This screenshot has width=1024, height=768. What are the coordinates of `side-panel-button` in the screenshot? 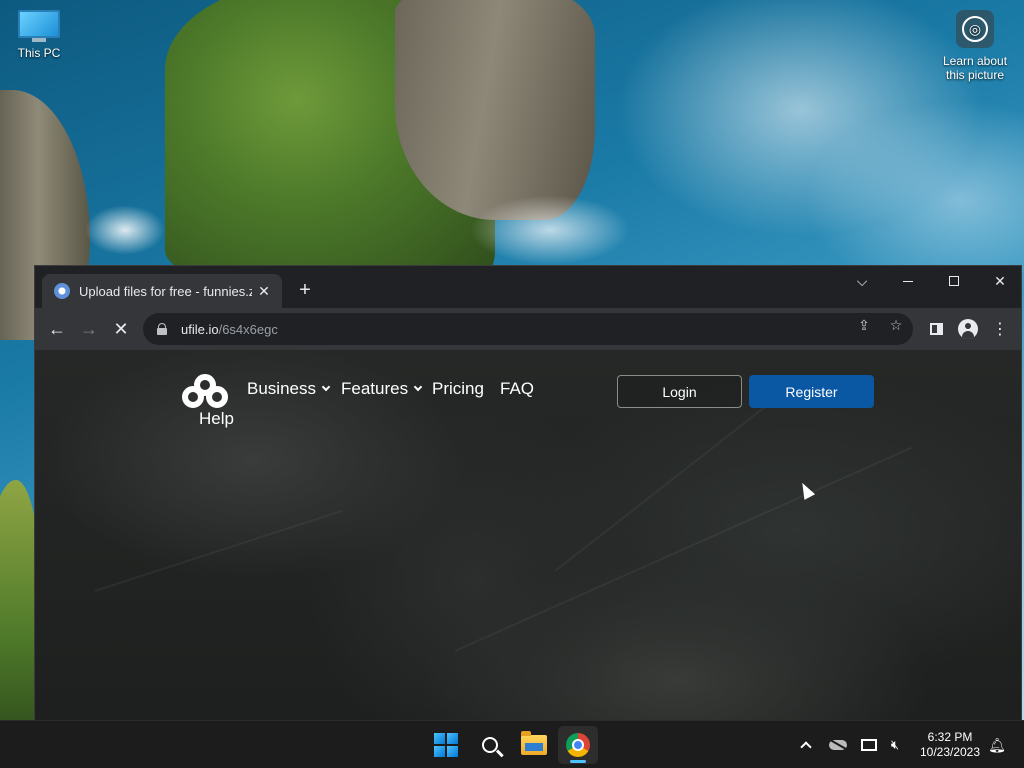 It's located at (936, 329).